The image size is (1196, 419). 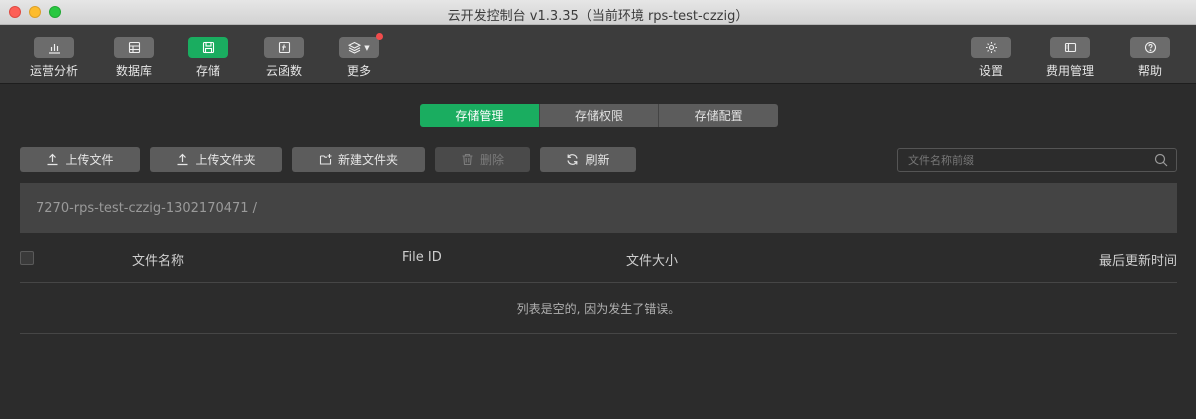 I want to click on toolbar-label: 设置, so click(x=990, y=71).